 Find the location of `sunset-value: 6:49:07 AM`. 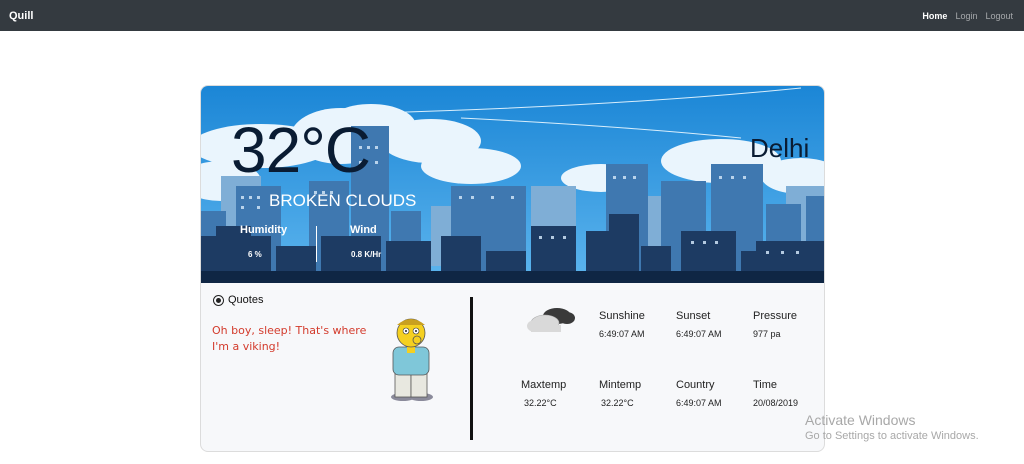

sunset-value: 6:49:07 AM is located at coordinates (699, 334).